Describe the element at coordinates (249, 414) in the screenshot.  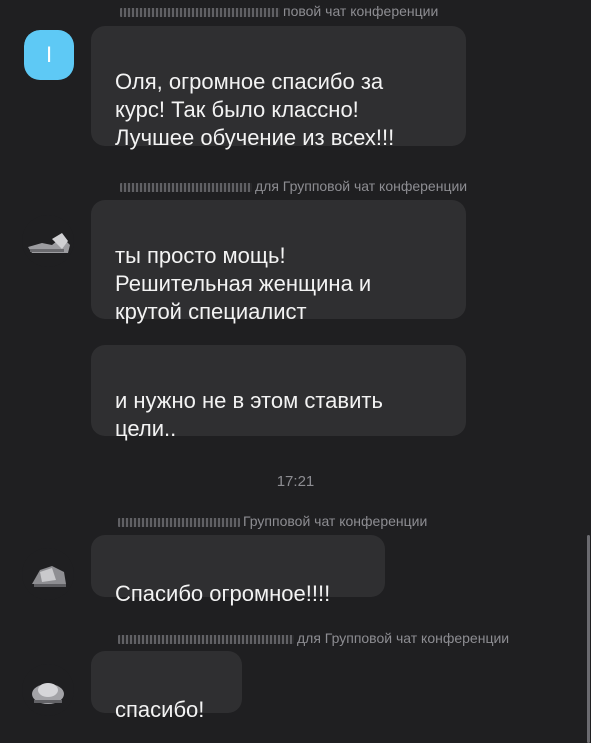
I see `message-text: и нужно не в этом ставить цели..` at that location.